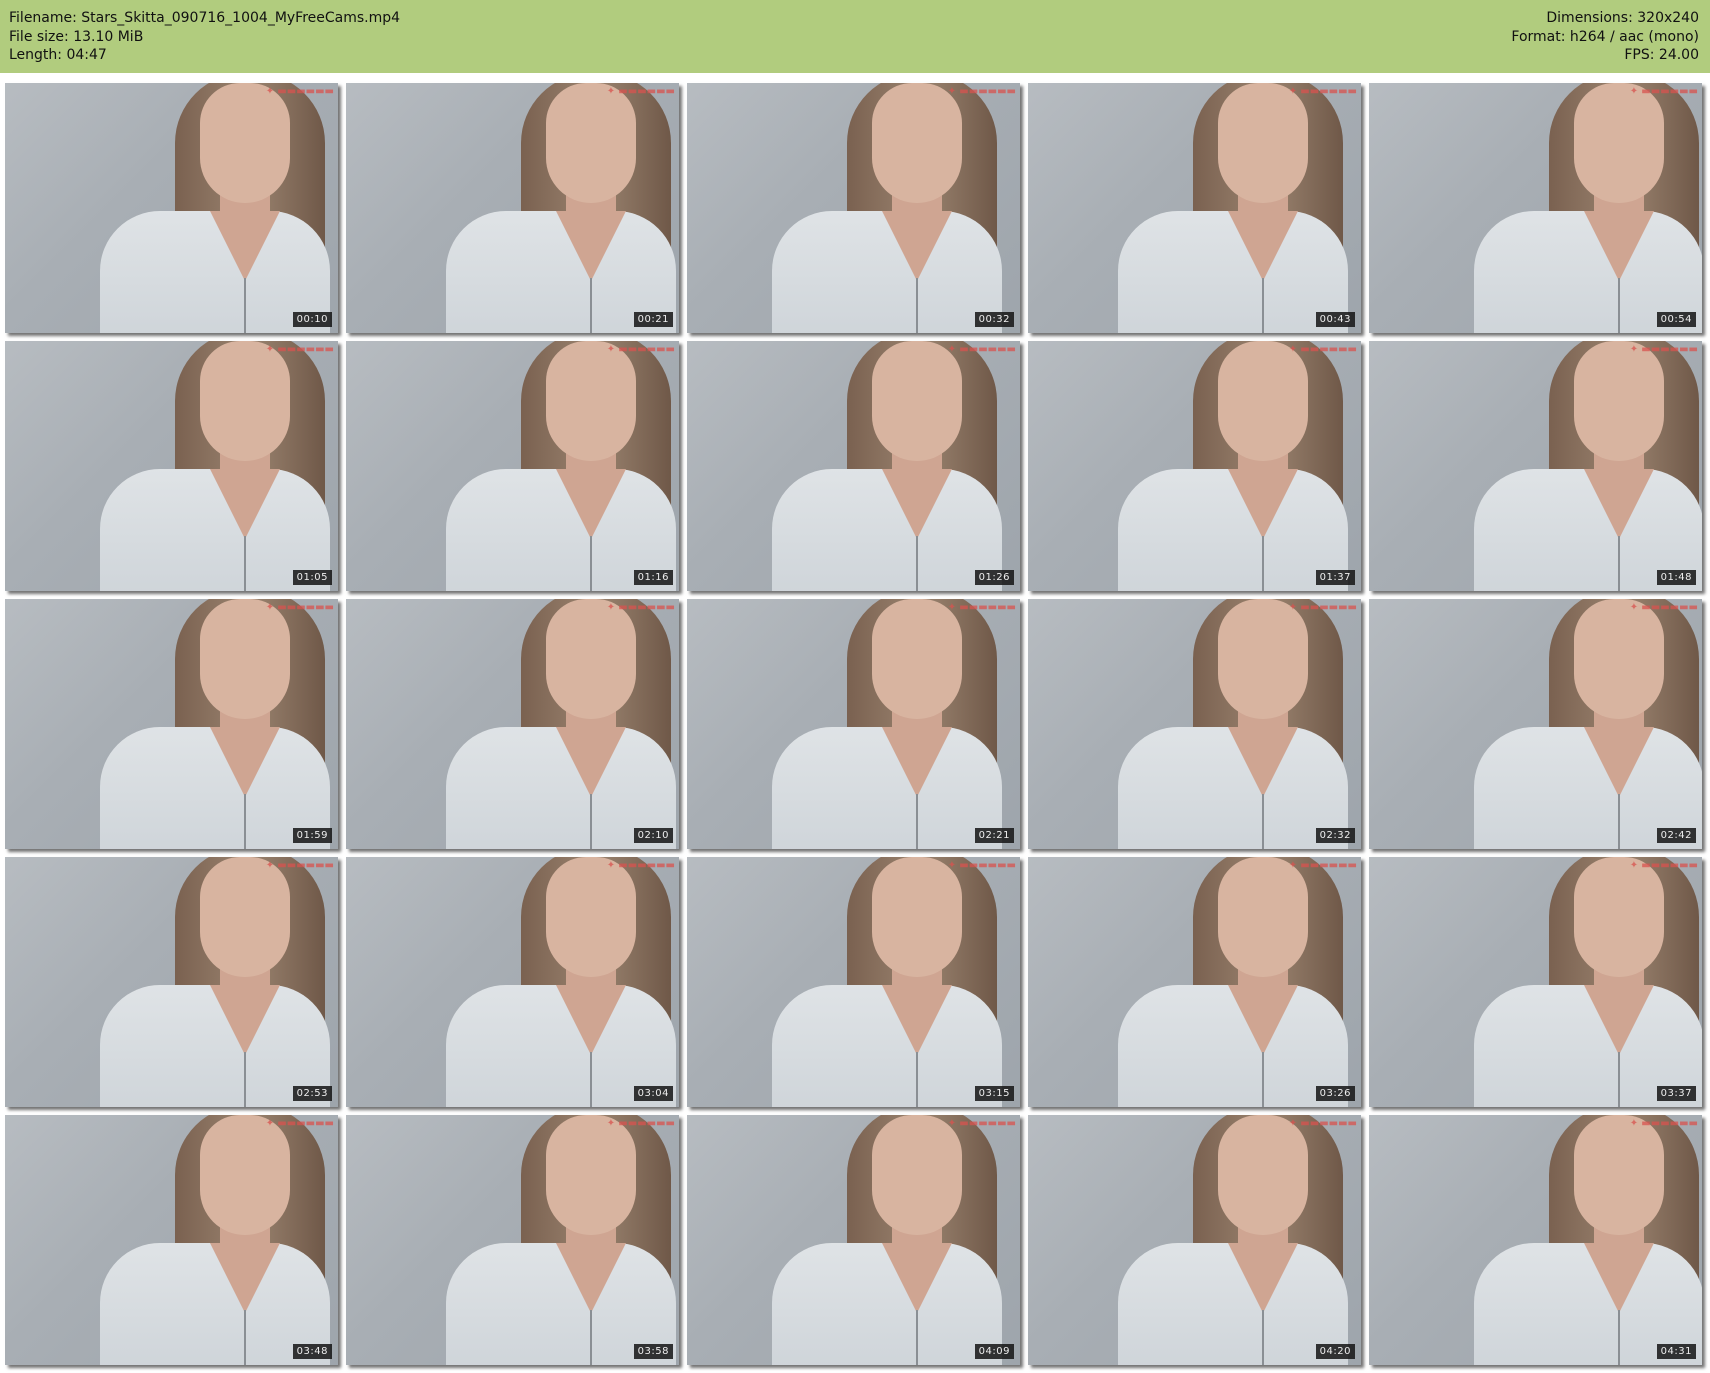 The height and width of the screenshot is (1373, 1710). What do you see at coordinates (653, 835) in the screenshot?
I see `timestamp-label: 02:10` at bounding box center [653, 835].